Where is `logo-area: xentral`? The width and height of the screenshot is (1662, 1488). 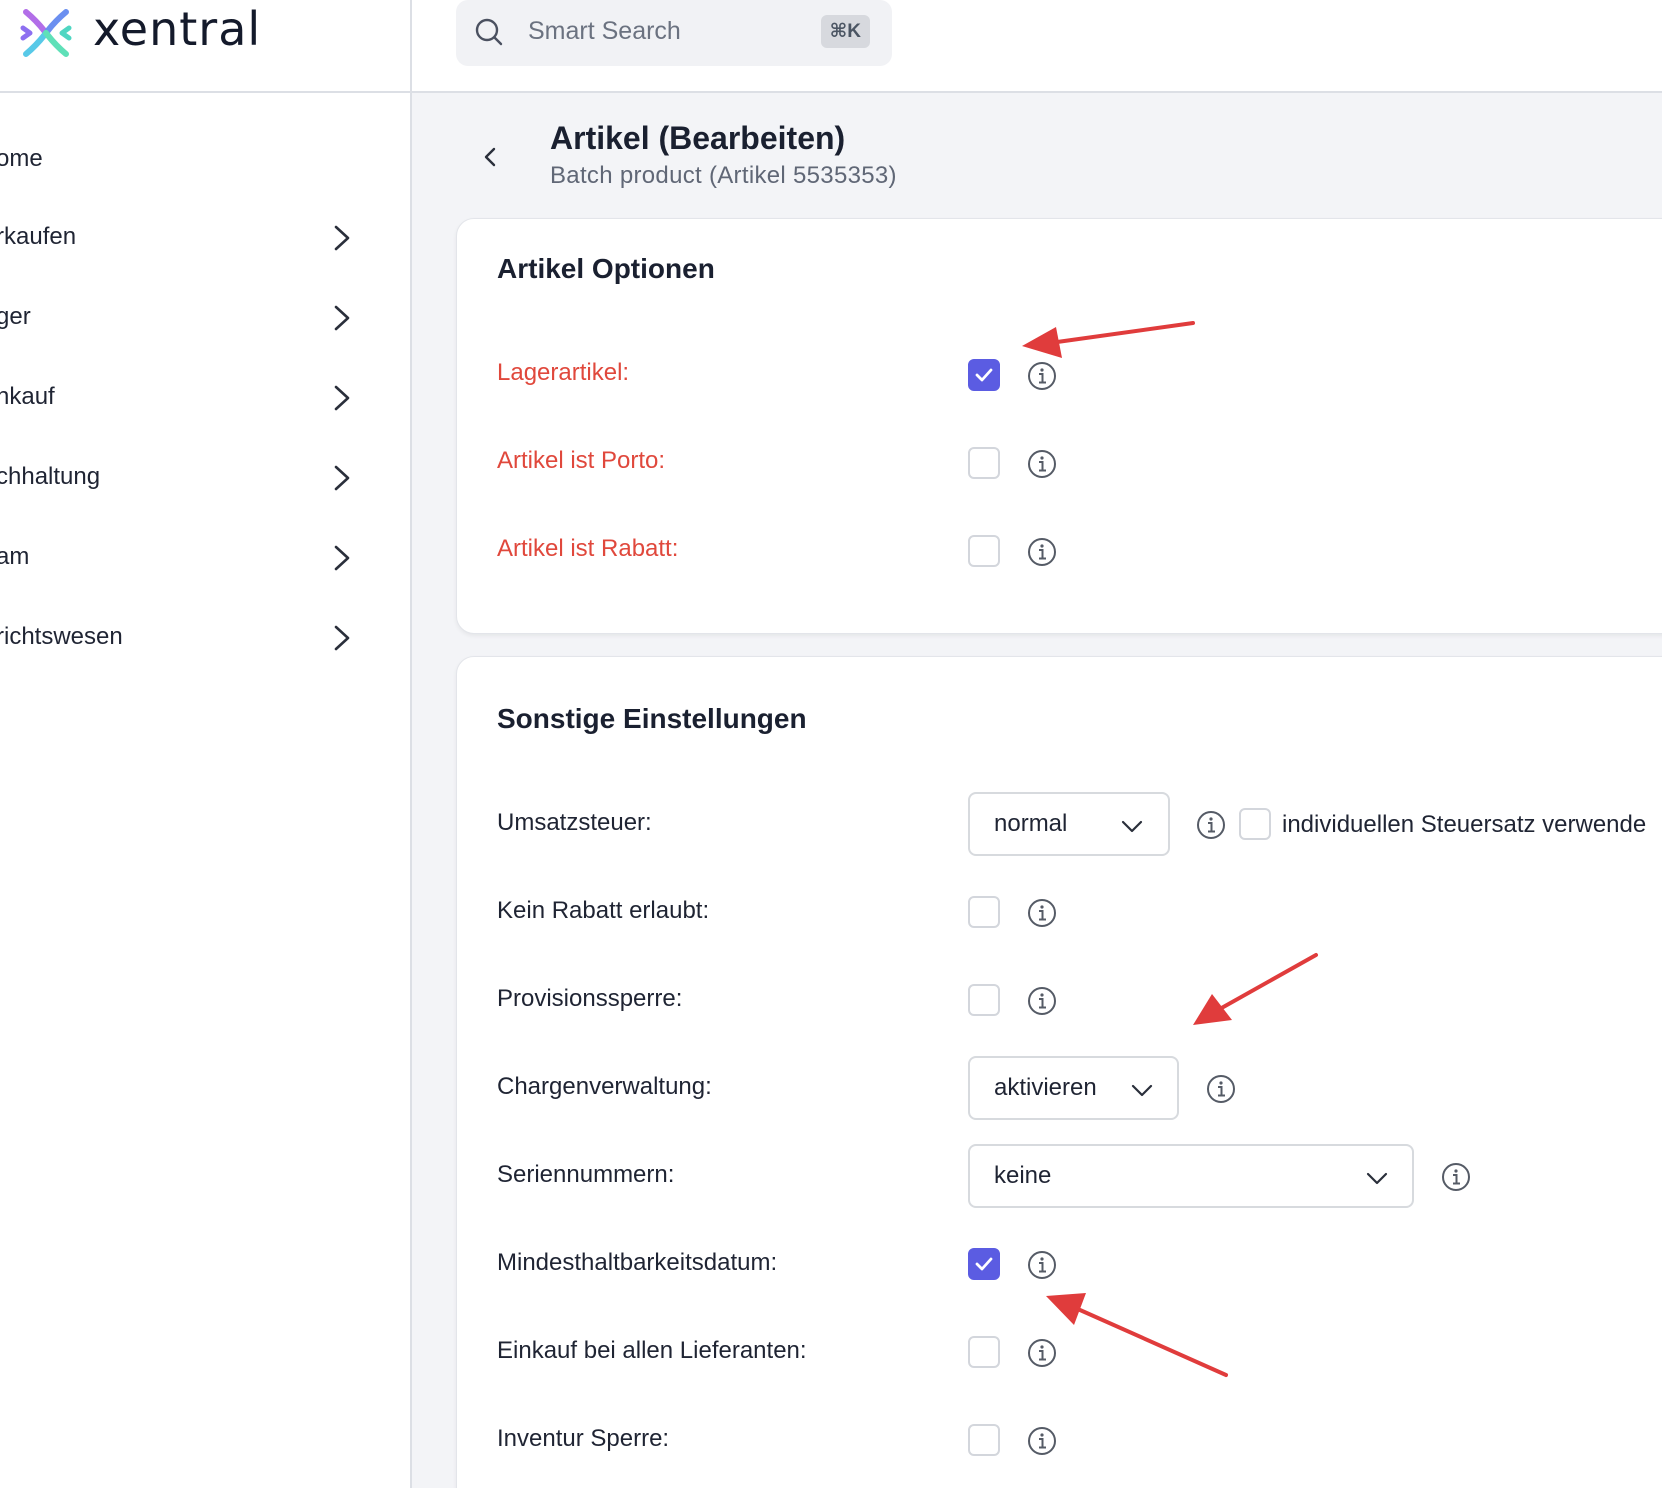 logo-area: xentral is located at coordinates (206, 46).